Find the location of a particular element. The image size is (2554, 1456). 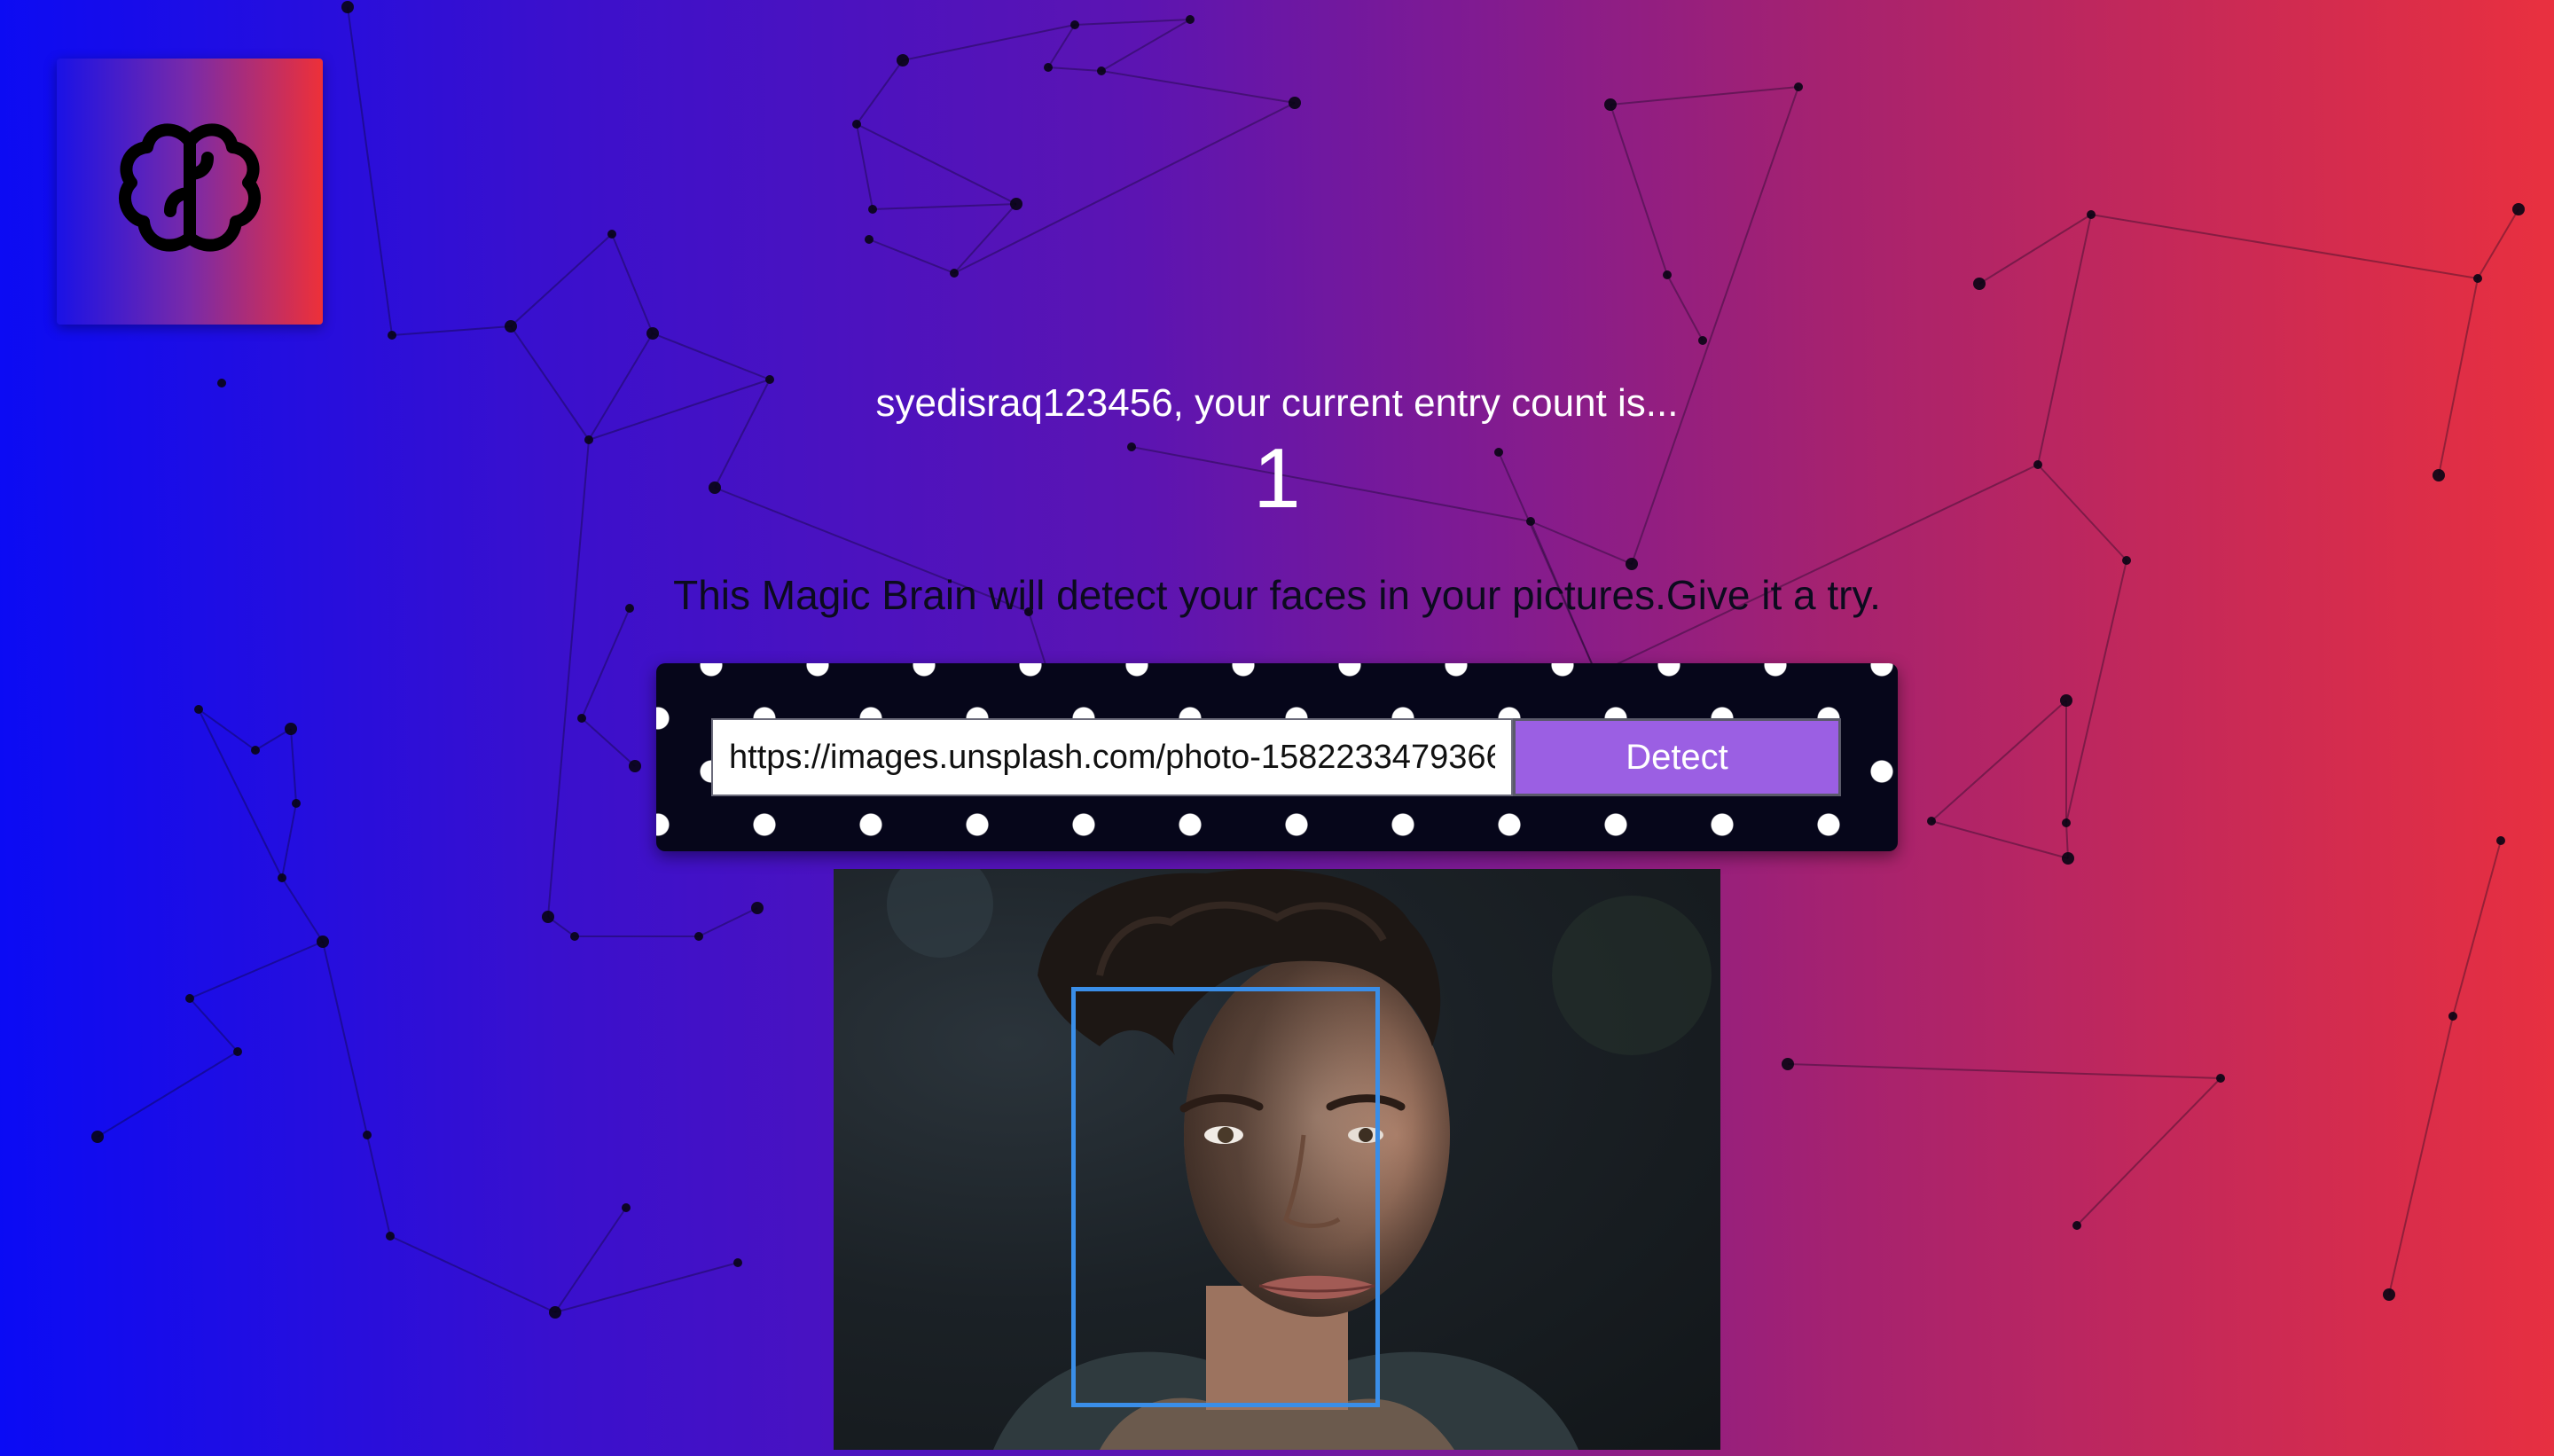

face-image is located at coordinates (1277, 1159).